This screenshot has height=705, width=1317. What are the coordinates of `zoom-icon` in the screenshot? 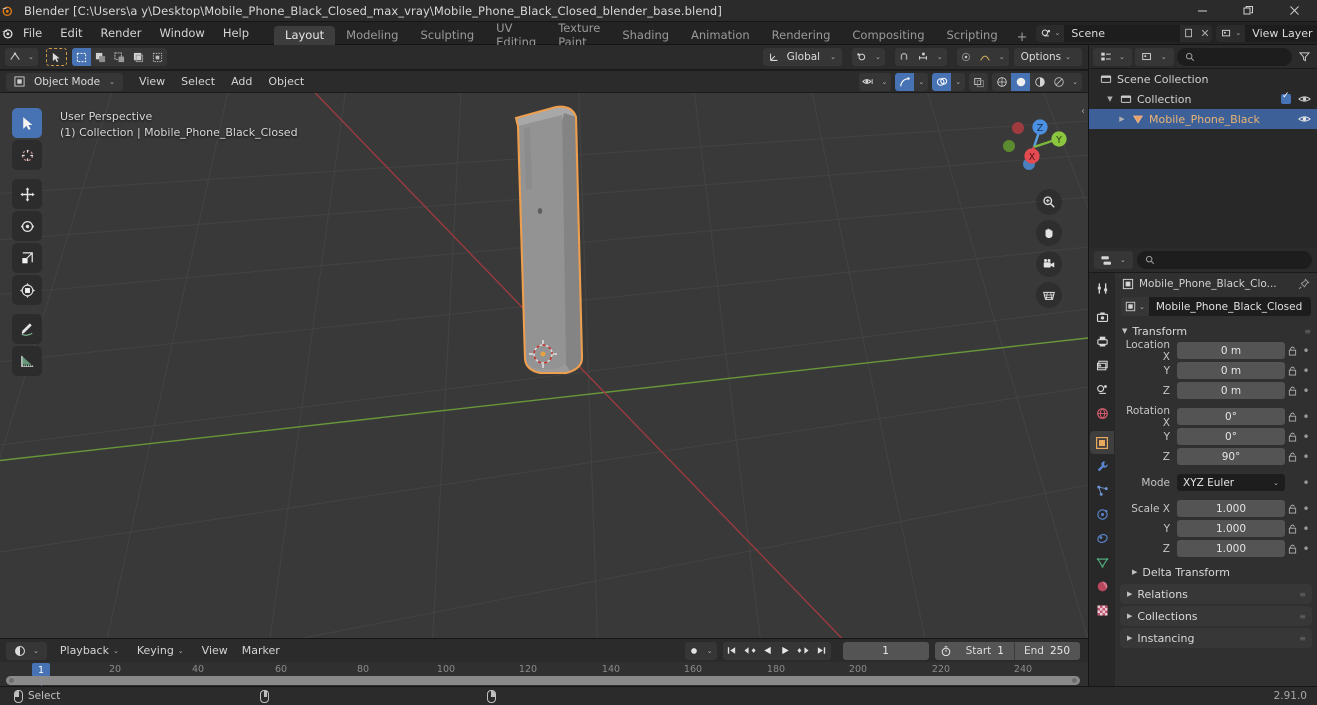 It's located at (1049, 202).